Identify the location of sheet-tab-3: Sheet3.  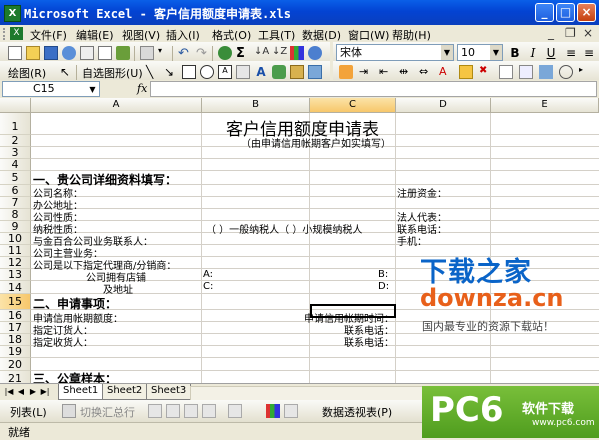
(169, 392).